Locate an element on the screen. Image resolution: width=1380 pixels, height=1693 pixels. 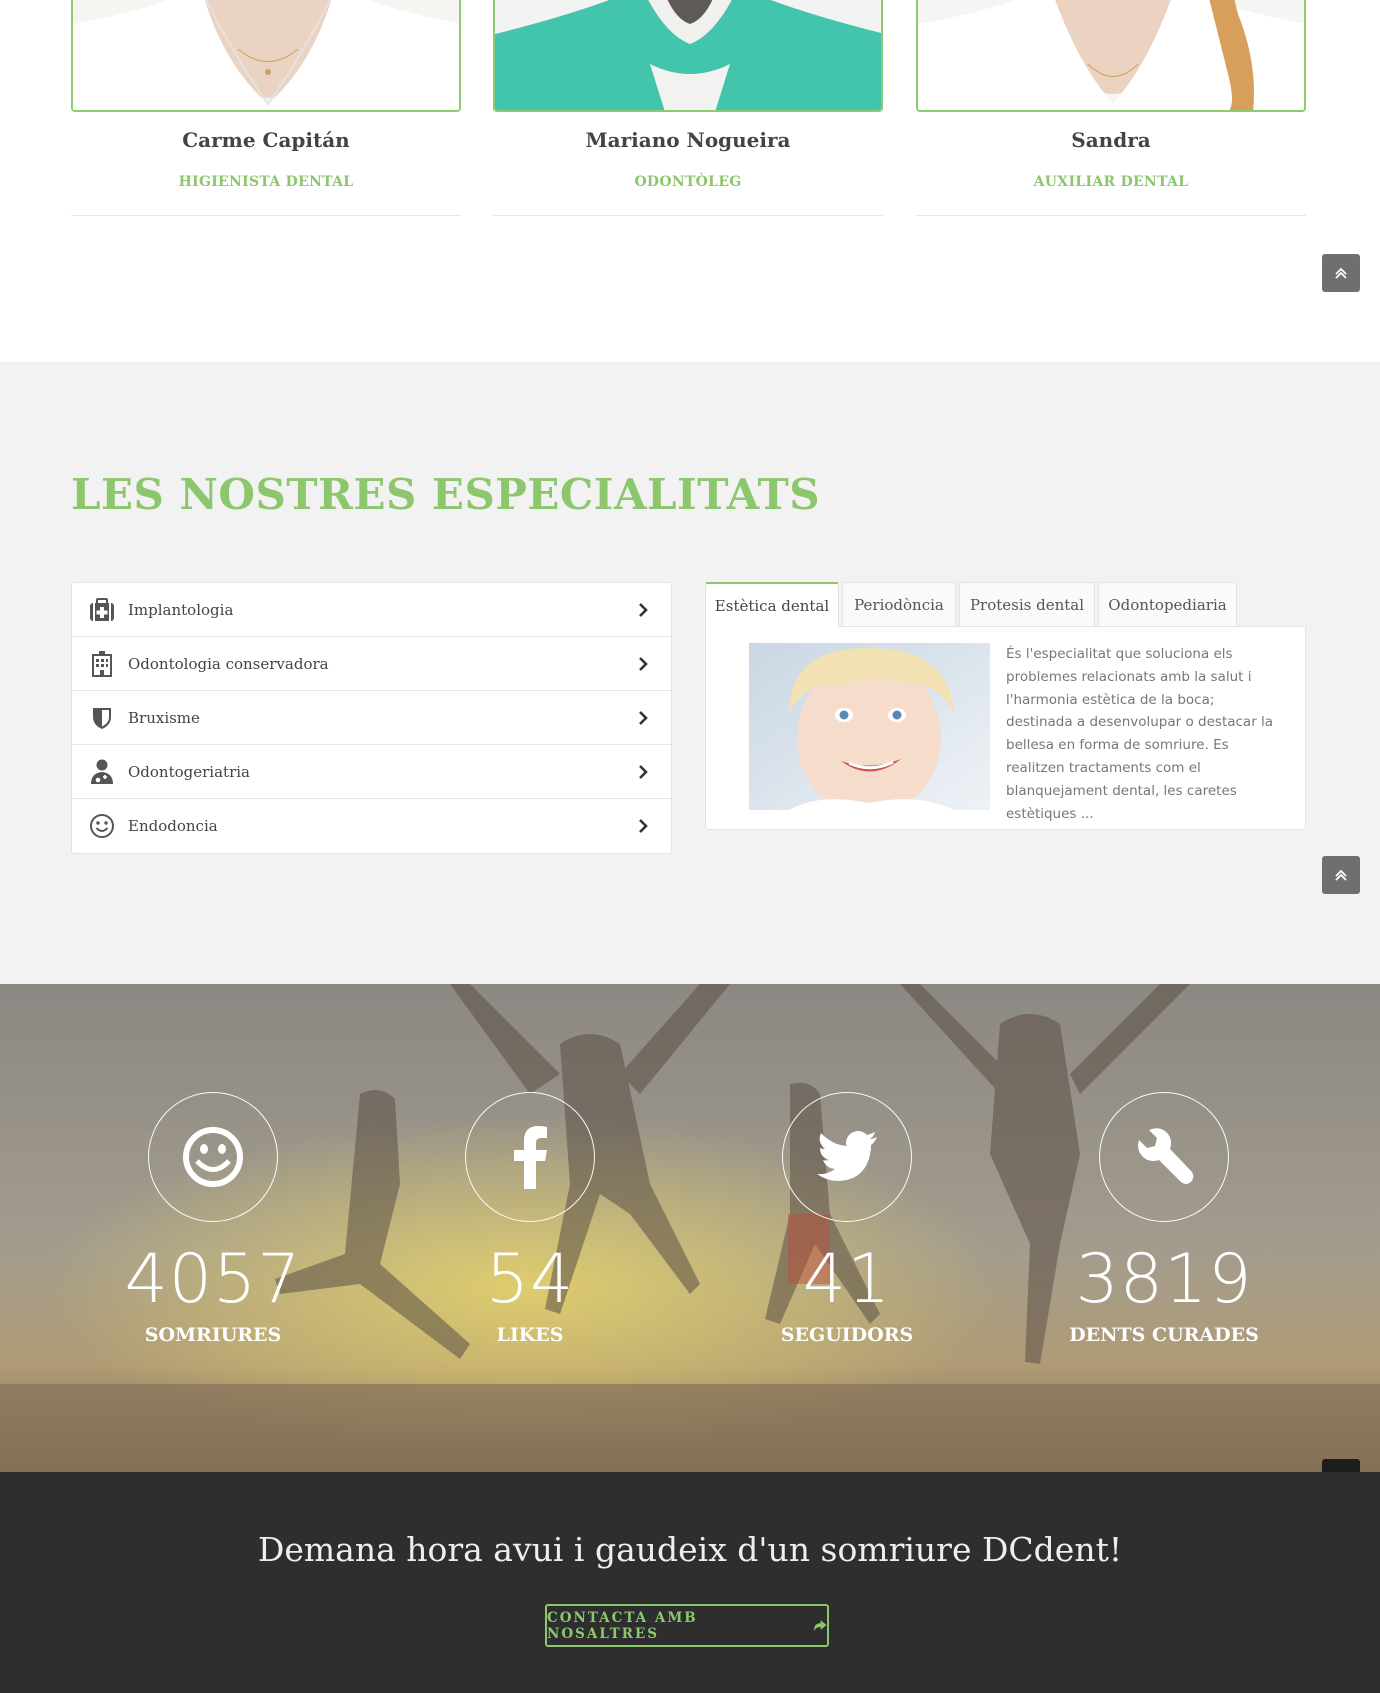
counter-label: SOMRIURES is located at coordinates (213, 1335).